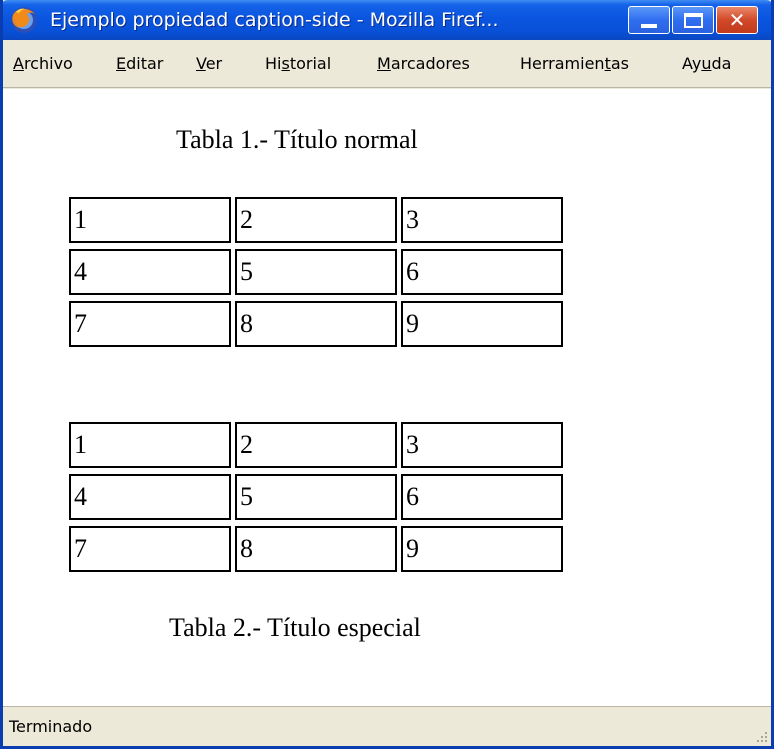 This screenshot has height=749, width=774. I want to click on menu-marcadores: Marcadores, so click(423, 64).